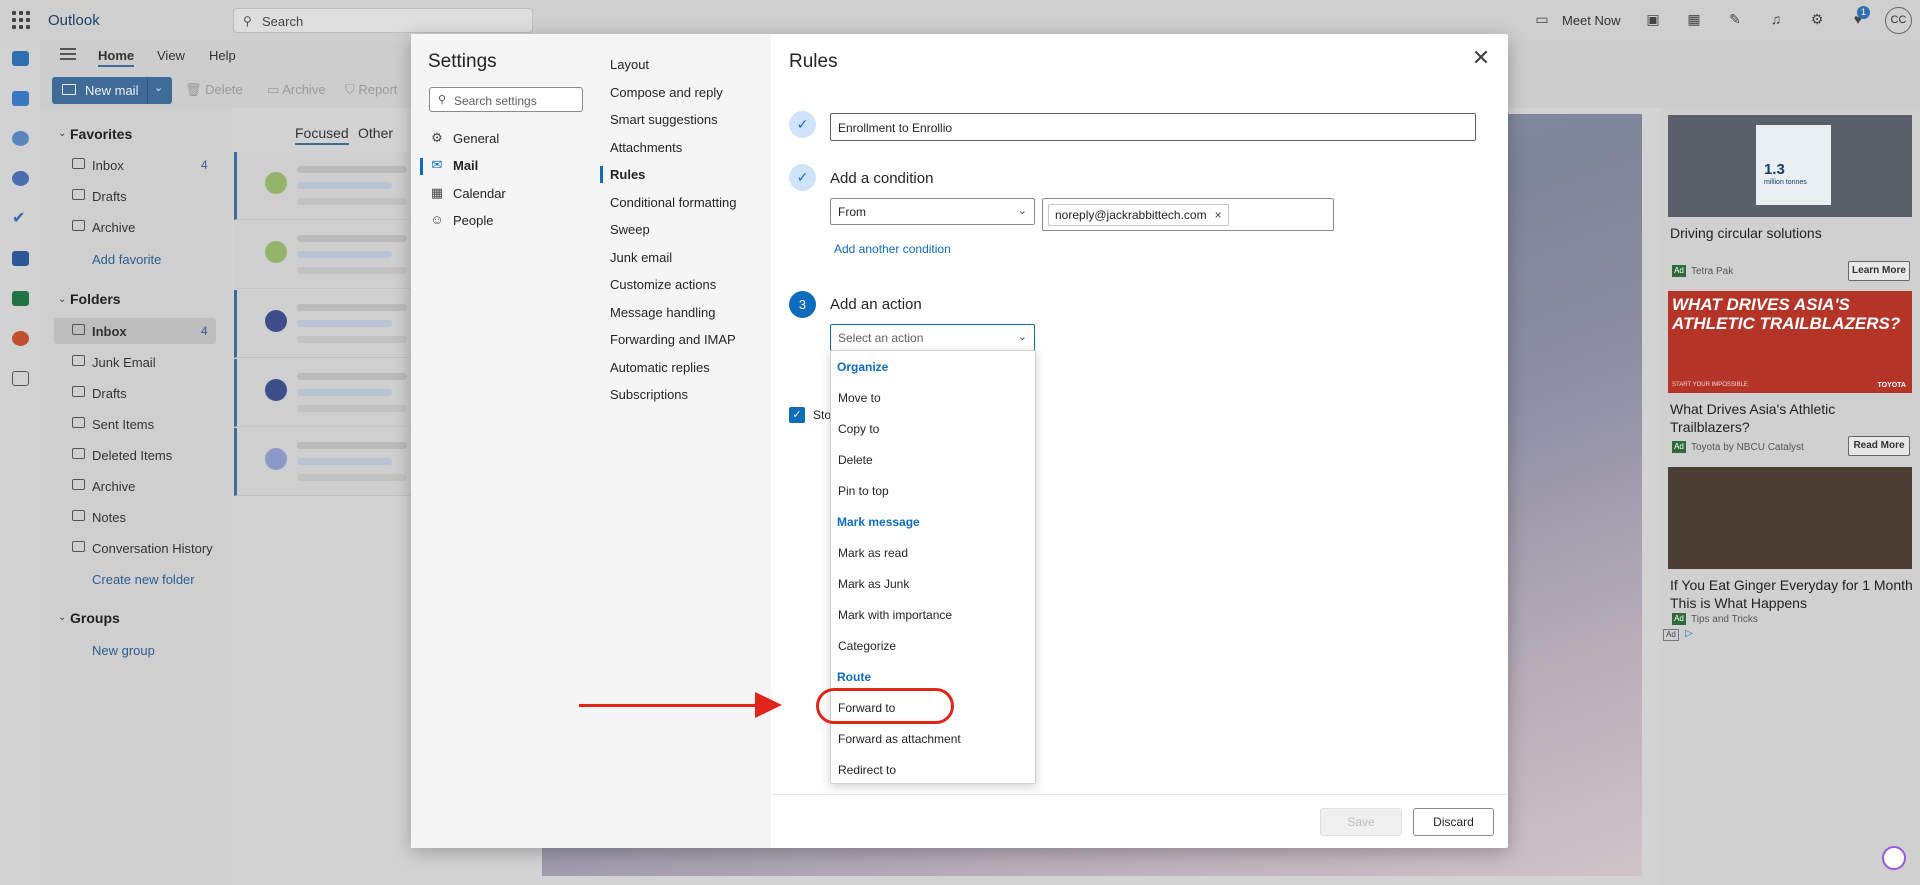  What do you see at coordinates (649, 394) in the screenshot?
I see `settings-sub-subscriptions: Subscriptions` at bounding box center [649, 394].